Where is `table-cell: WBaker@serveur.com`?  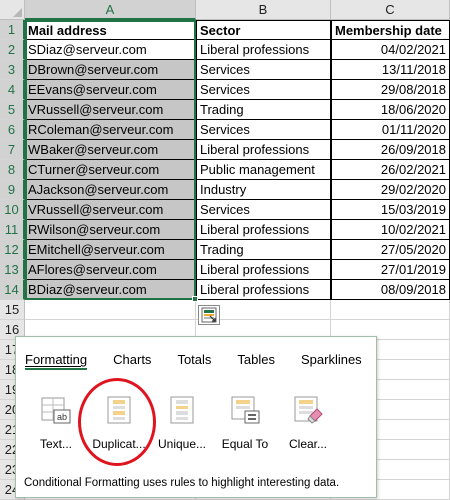 table-cell: WBaker@serveur.com is located at coordinates (110, 150).